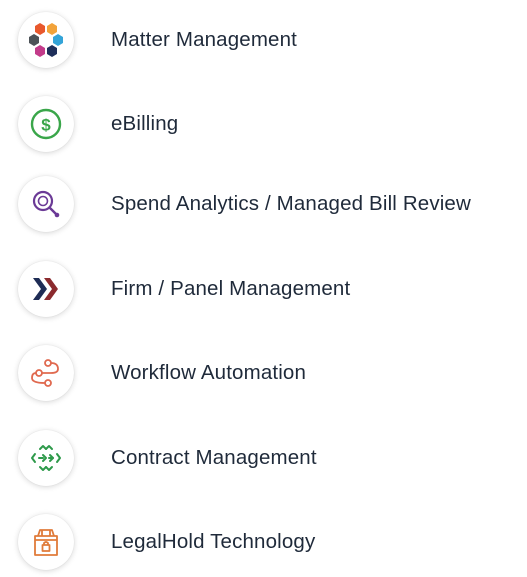 The height and width of the screenshot is (577, 527). I want to click on list-item-label: Firm / Panel Management, so click(231, 288).